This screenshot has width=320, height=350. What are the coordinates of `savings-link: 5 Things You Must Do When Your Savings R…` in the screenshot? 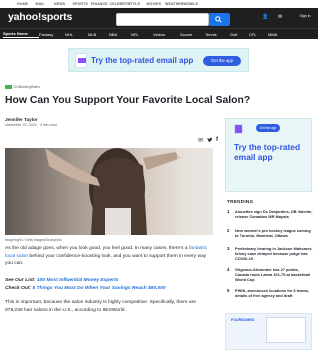 It's located at (98, 288).